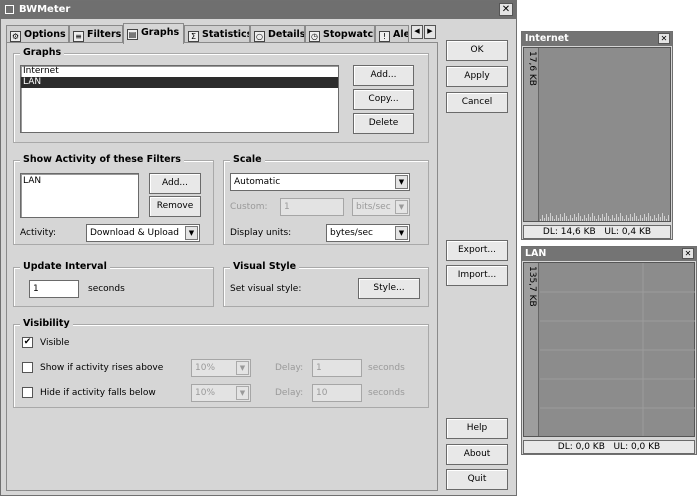 This screenshot has width=700, height=496. Describe the element at coordinates (392, 34) in the screenshot. I see `tab-alerts: !Aler` at that location.